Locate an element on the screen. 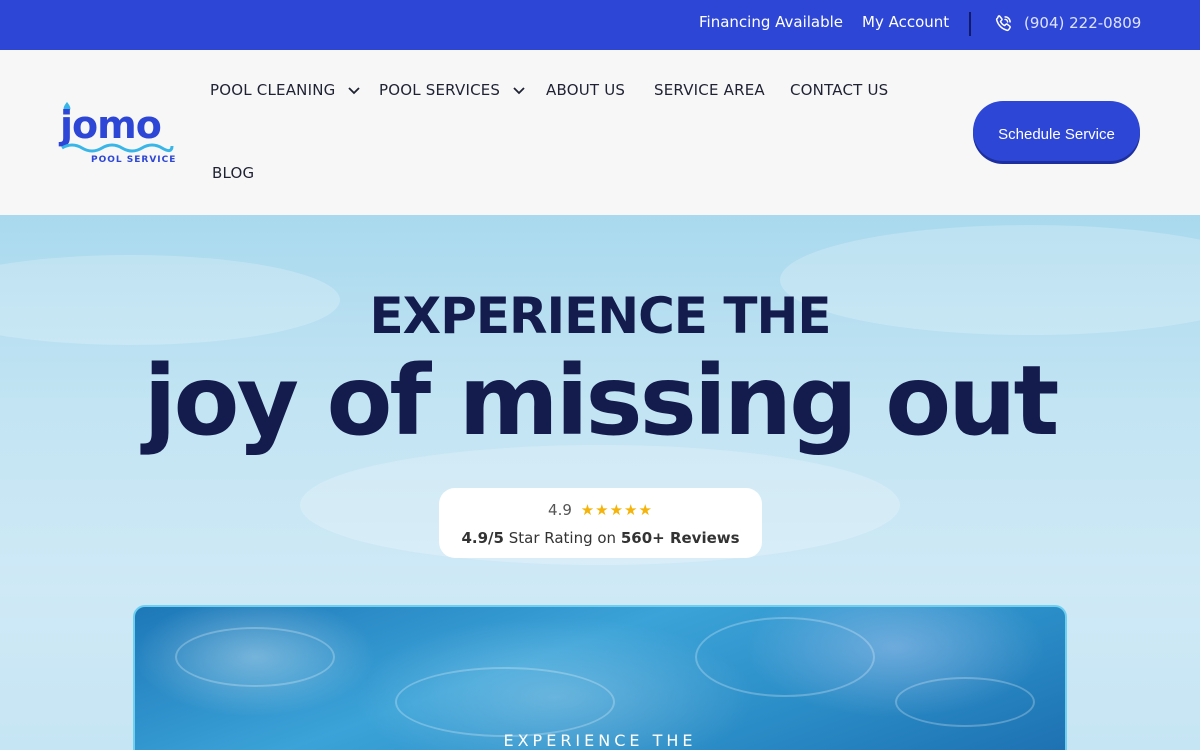 Image resolution: width=1200 pixels, height=750 pixels. nav-pool-services: POOL SERVICES is located at coordinates (452, 90).